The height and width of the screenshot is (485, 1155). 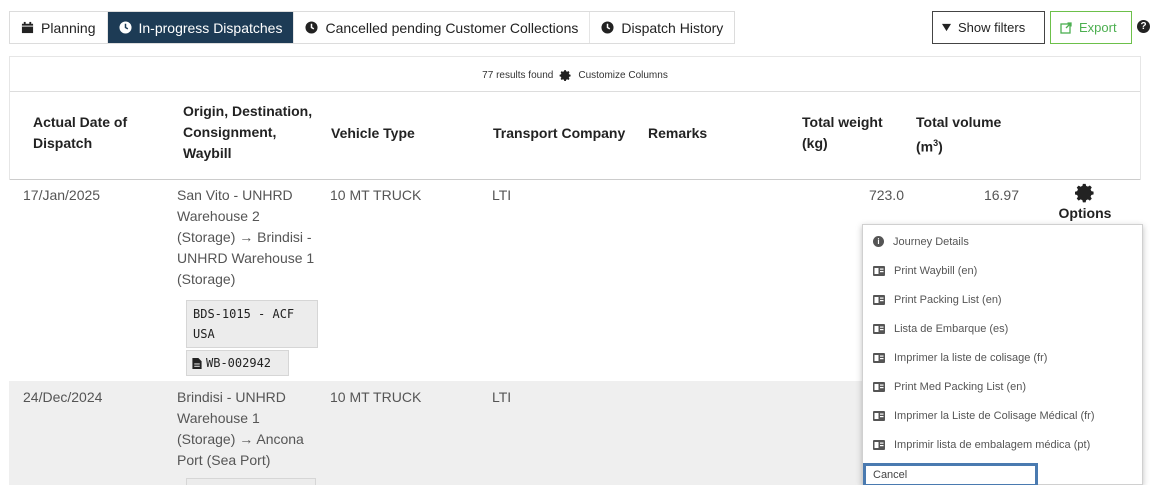 What do you see at coordinates (231, 397) in the screenshot?
I see `route-line: Brindisi - UNHRD` at bounding box center [231, 397].